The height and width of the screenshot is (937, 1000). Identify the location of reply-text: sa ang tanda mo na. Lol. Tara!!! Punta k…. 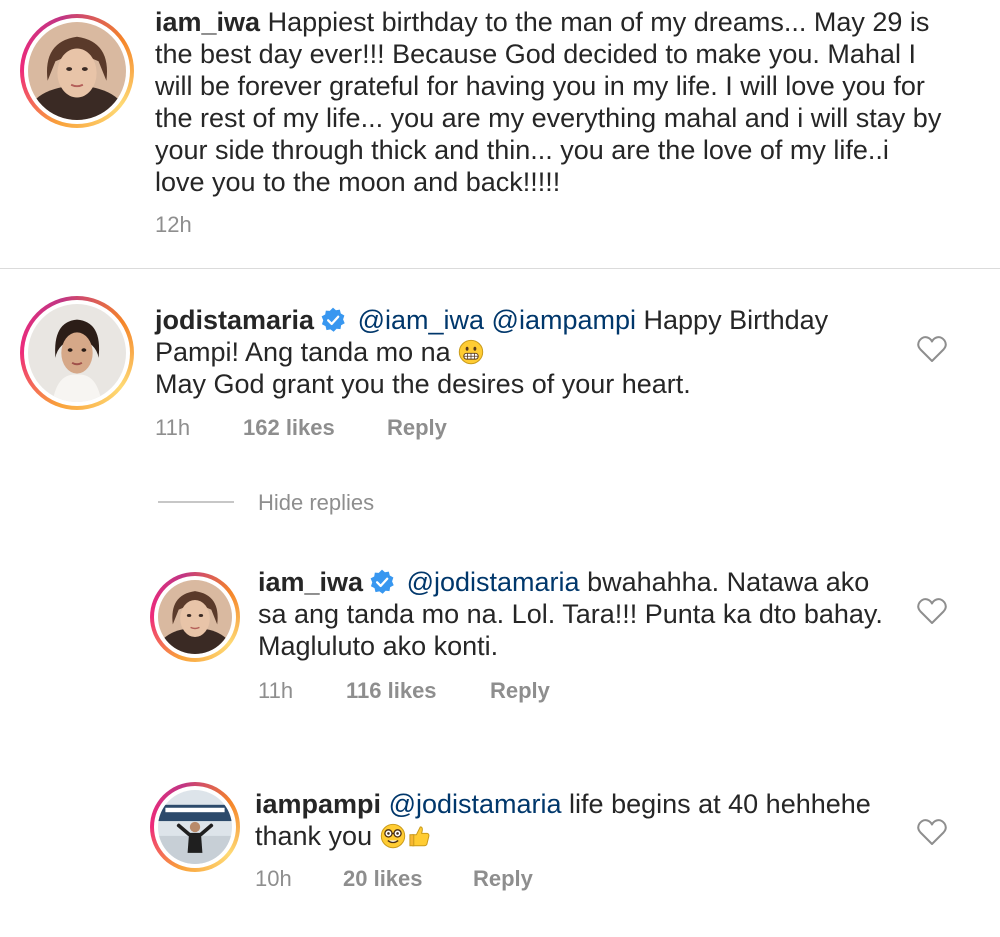
(570, 614).